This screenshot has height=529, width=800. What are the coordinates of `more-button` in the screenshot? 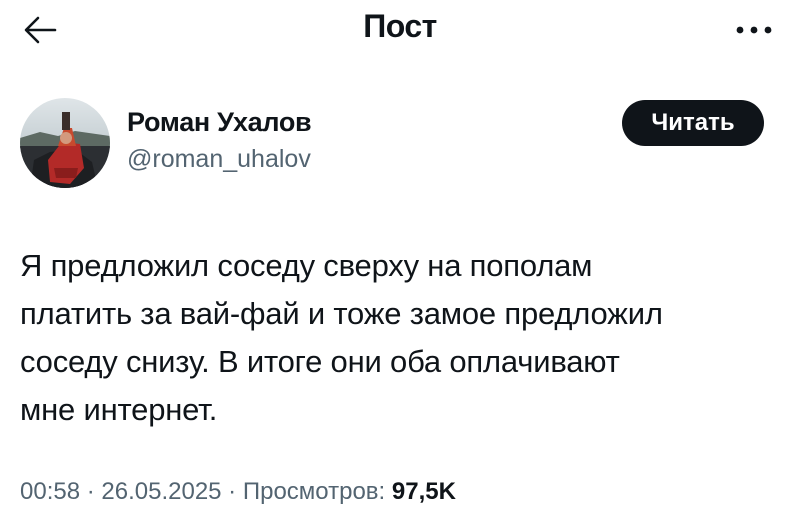 It's located at (754, 30).